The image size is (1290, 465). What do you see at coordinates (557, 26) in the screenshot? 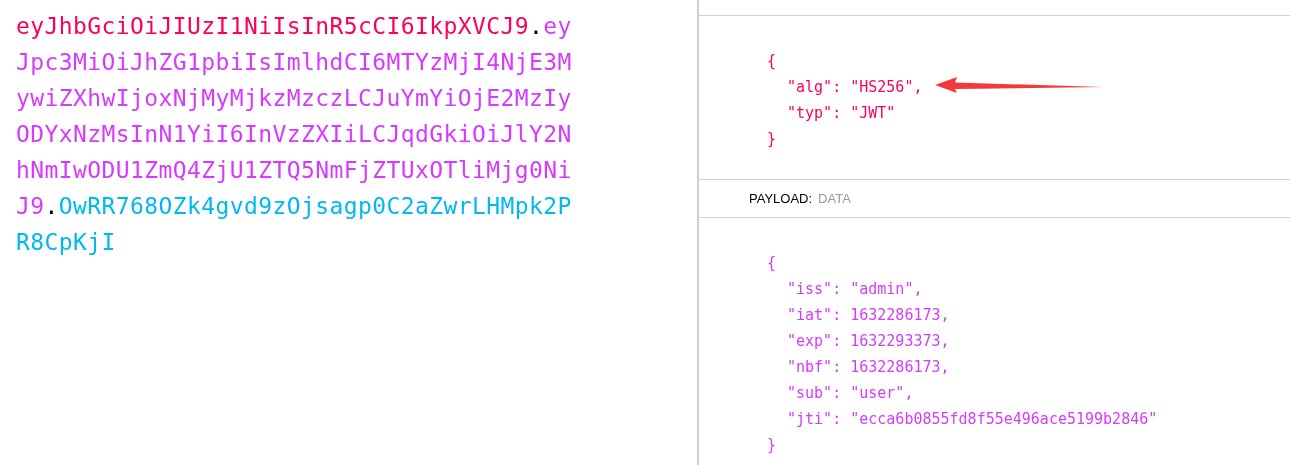
I see `token-text: ey` at bounding box center [557, 26].